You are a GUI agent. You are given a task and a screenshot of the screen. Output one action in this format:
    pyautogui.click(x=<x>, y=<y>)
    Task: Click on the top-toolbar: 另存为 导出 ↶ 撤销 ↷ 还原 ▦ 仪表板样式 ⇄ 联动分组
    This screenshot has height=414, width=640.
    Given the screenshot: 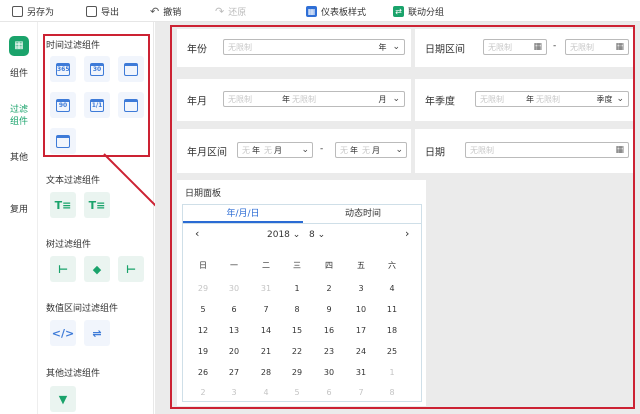 What is the action you would take?
    pyautogui.click(x=320, y=11)
    